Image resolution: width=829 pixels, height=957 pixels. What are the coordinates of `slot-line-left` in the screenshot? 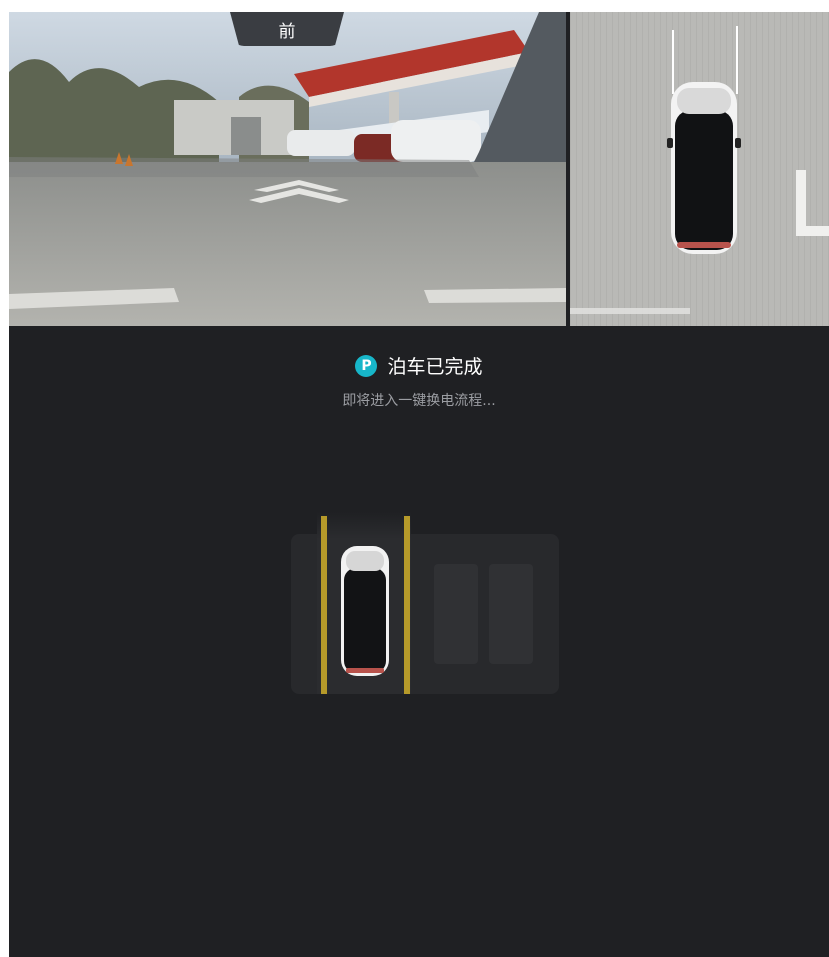 It's located at (324, 605).